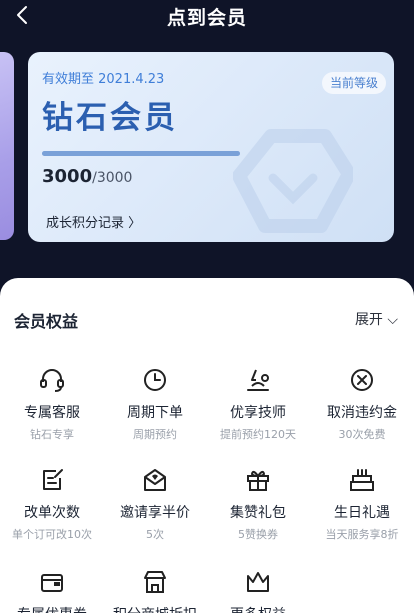 This screenshot has width=414, height=613. What do you see at coordinates (293, 181) in the screenshot?
I see `diamond-emblem-icon` at bounding box center [293, 181].